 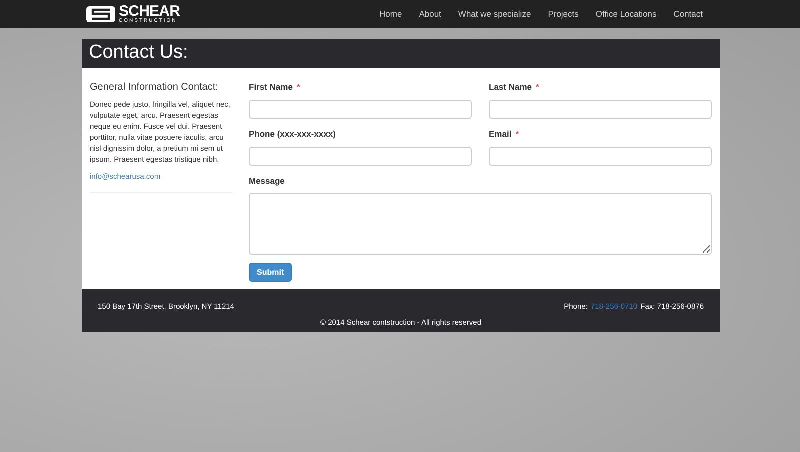 I want to click on brand-name: SCHEAR, so click(x=149, y=11).